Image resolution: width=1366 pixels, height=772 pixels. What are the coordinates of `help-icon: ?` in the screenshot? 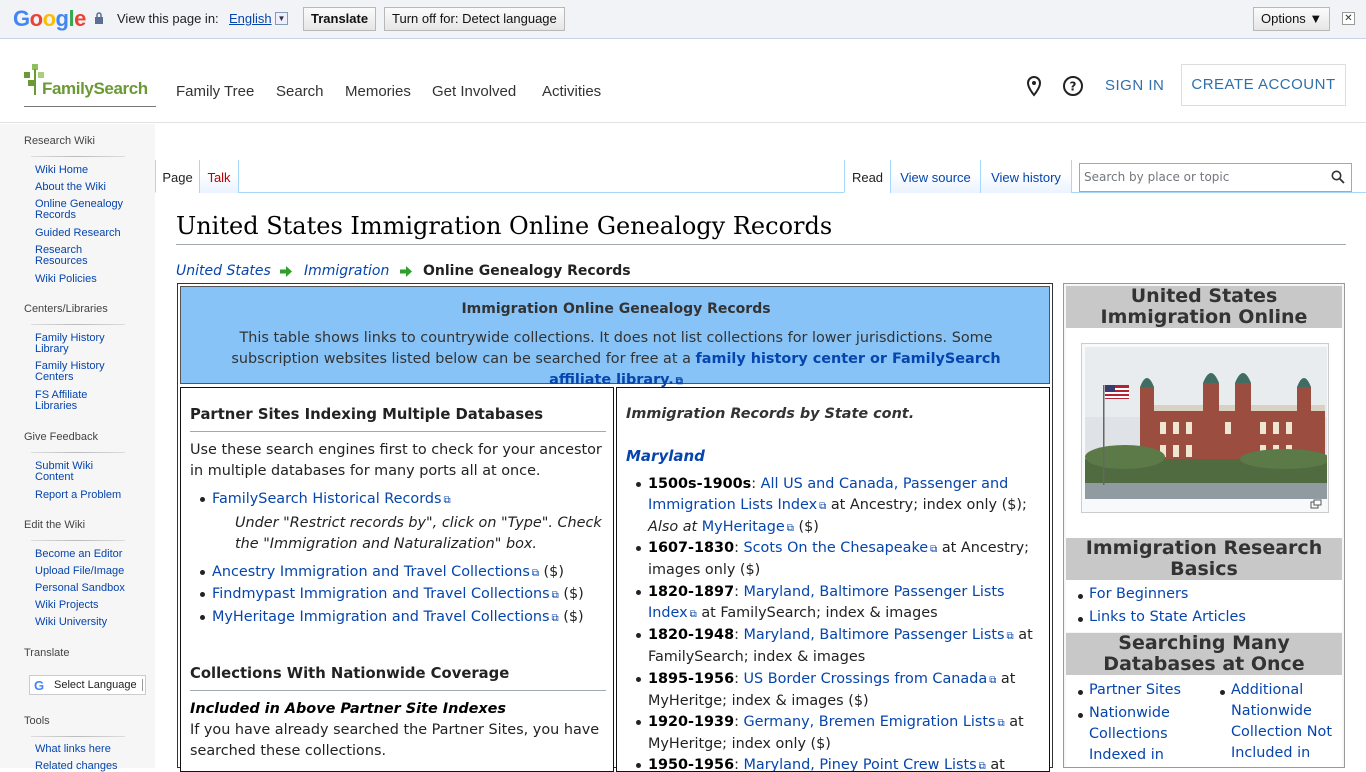 It's located at (1073, 86).